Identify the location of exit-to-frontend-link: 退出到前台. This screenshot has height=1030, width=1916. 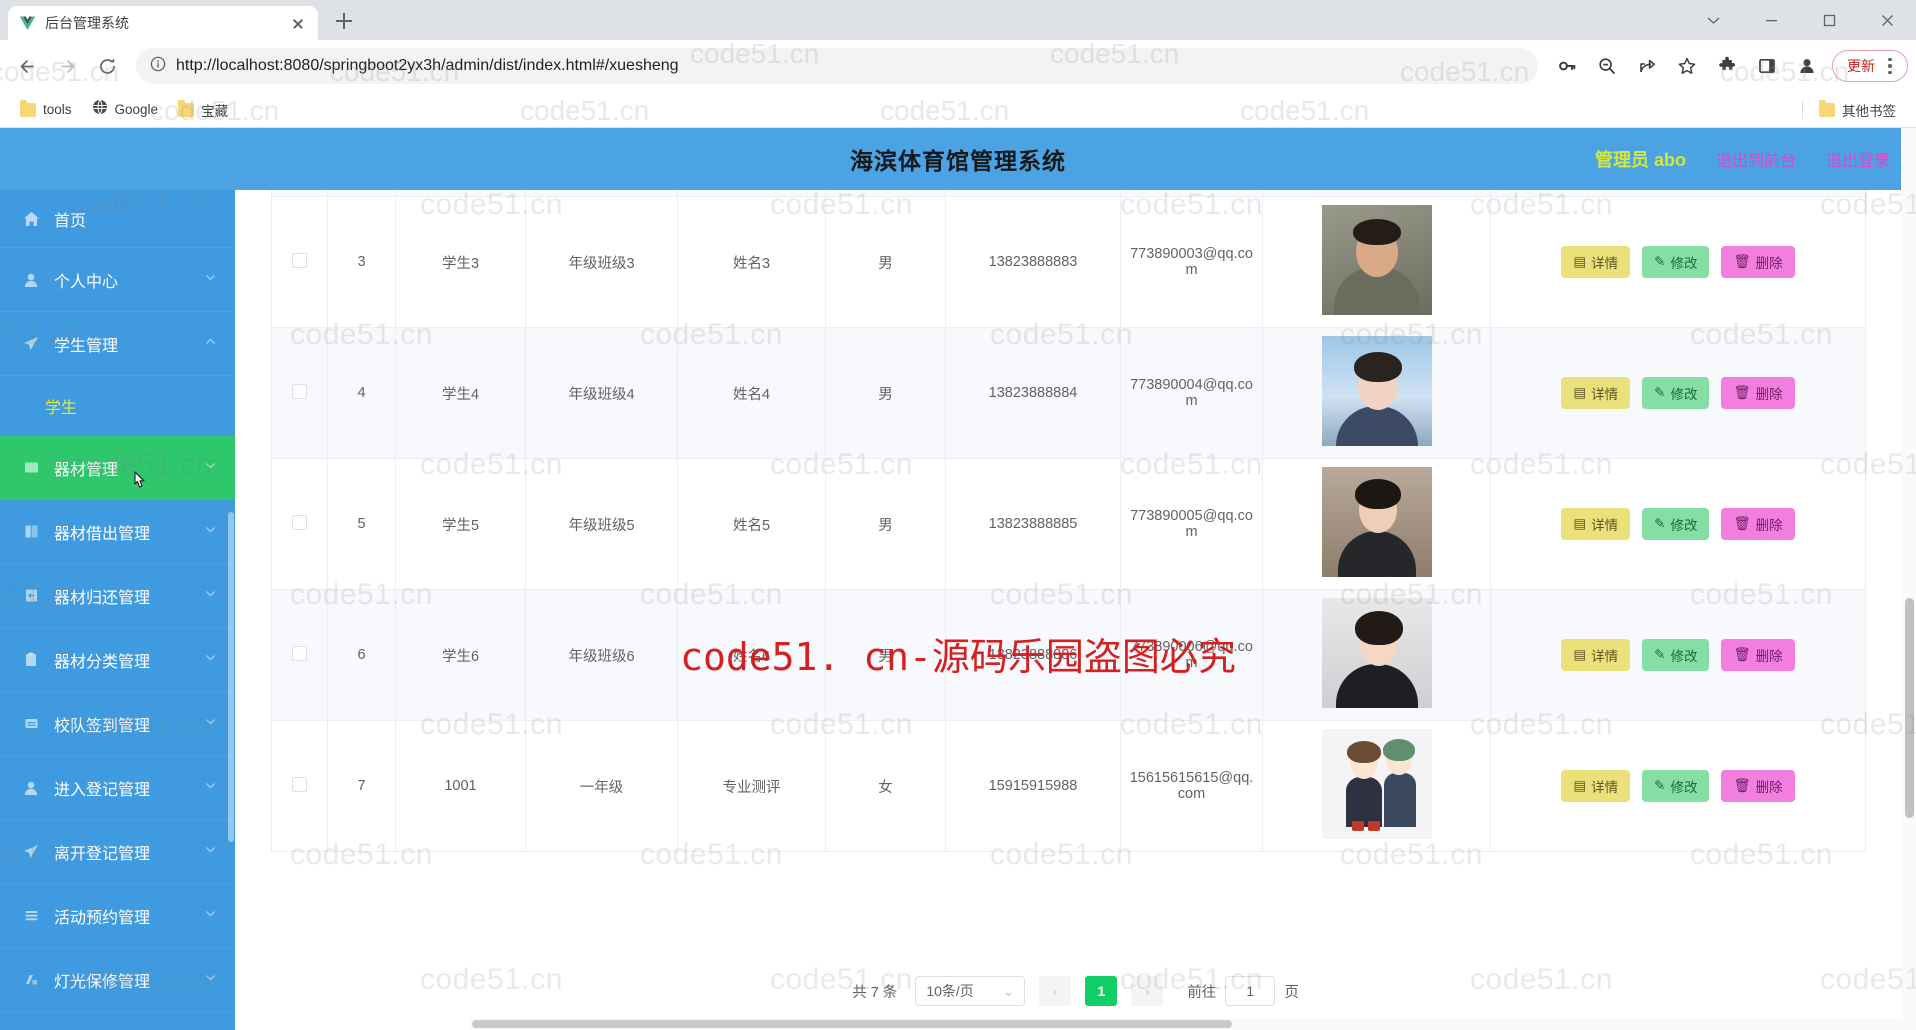
(1756, 159).